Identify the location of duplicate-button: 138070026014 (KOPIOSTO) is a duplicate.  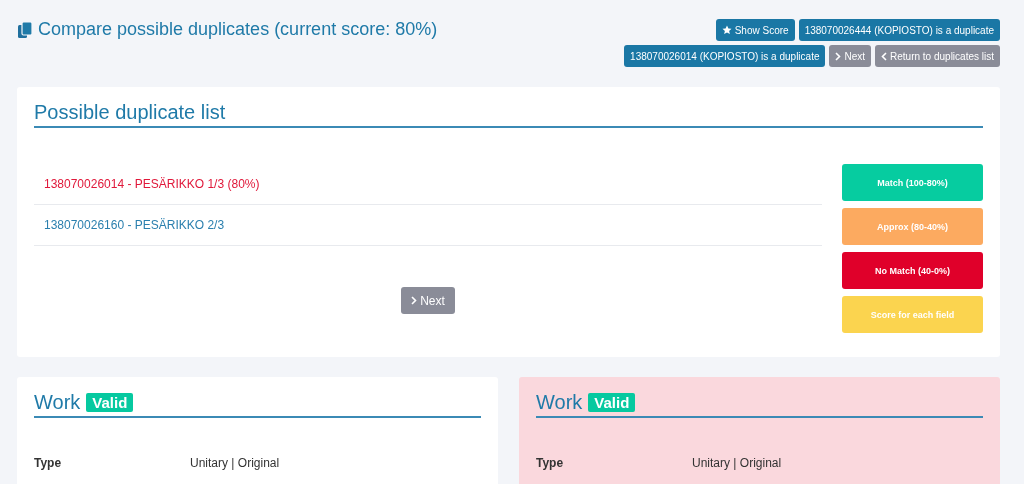
(725, 56).